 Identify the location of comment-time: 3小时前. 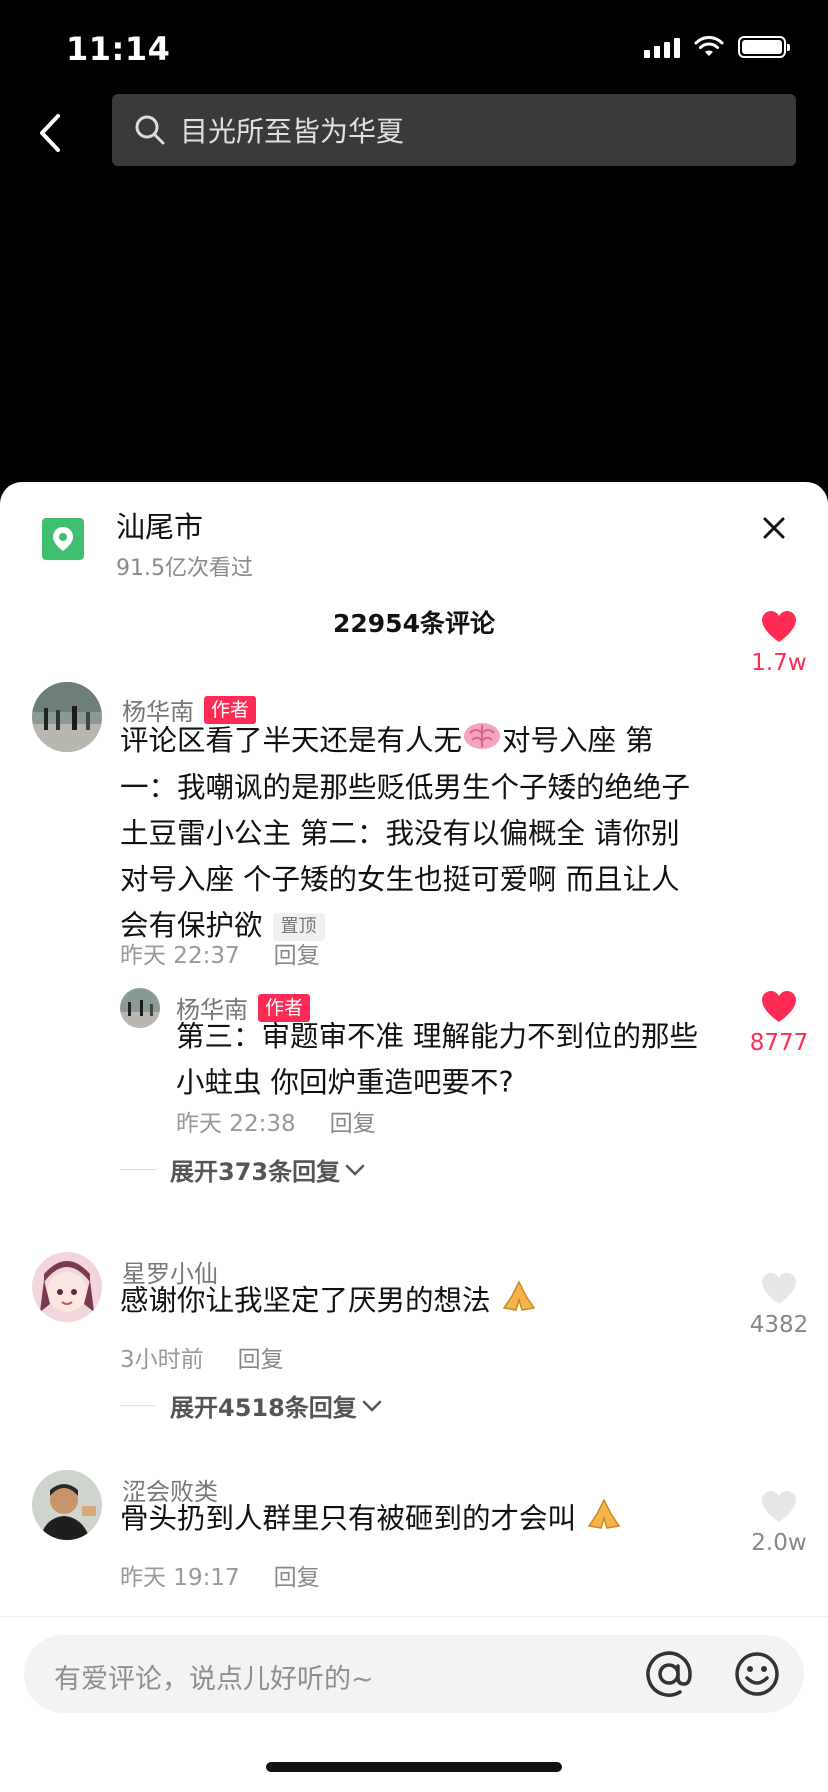
(162, 1360).